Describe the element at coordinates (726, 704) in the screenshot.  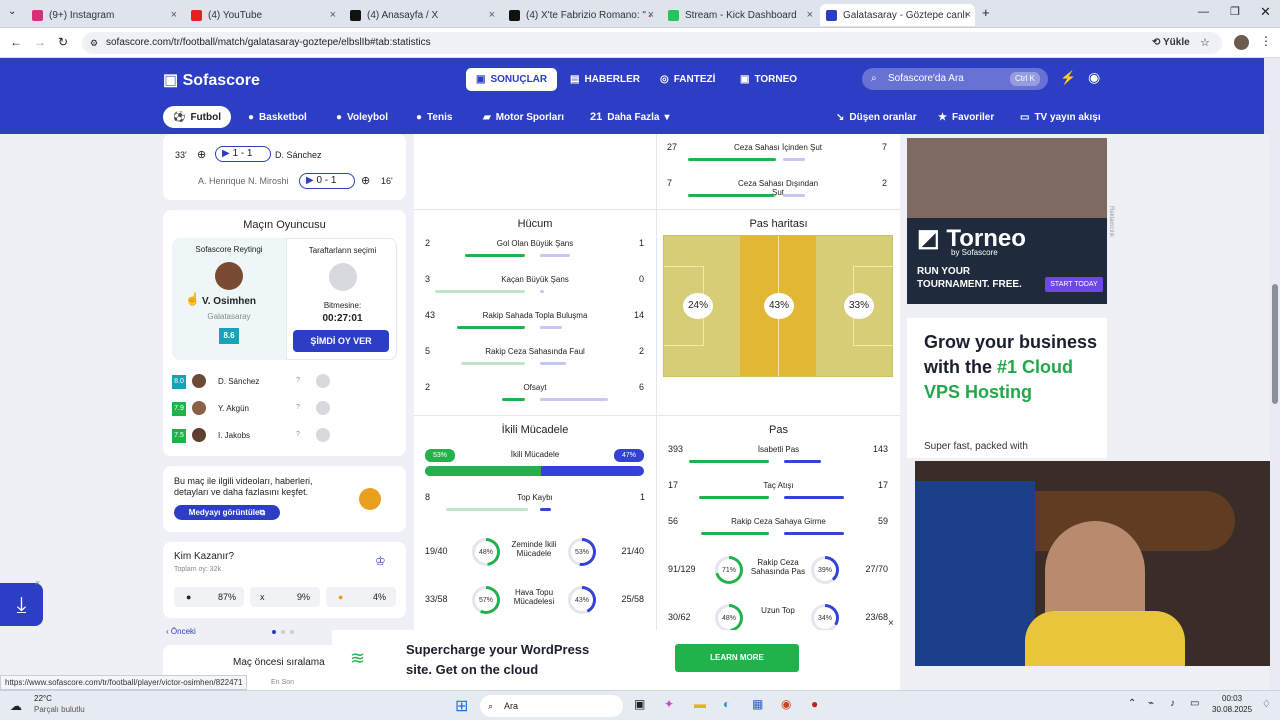
I see `edge-icon: ◐` at that location.